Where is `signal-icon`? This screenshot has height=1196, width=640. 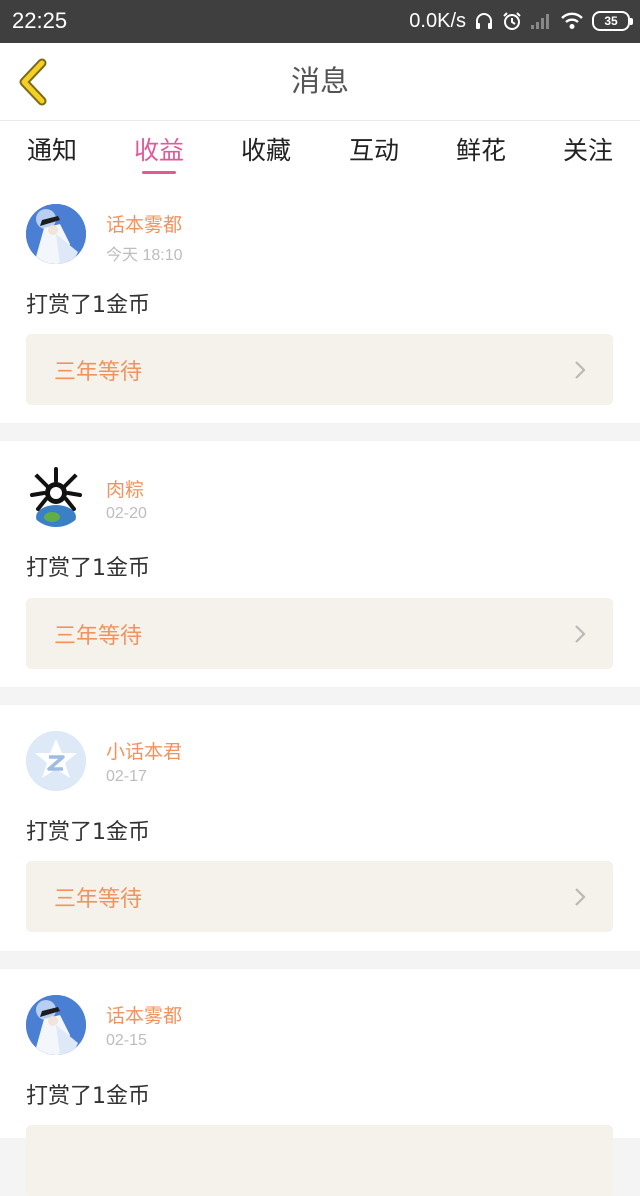
signal-icon is located at coordinates (541, 21).